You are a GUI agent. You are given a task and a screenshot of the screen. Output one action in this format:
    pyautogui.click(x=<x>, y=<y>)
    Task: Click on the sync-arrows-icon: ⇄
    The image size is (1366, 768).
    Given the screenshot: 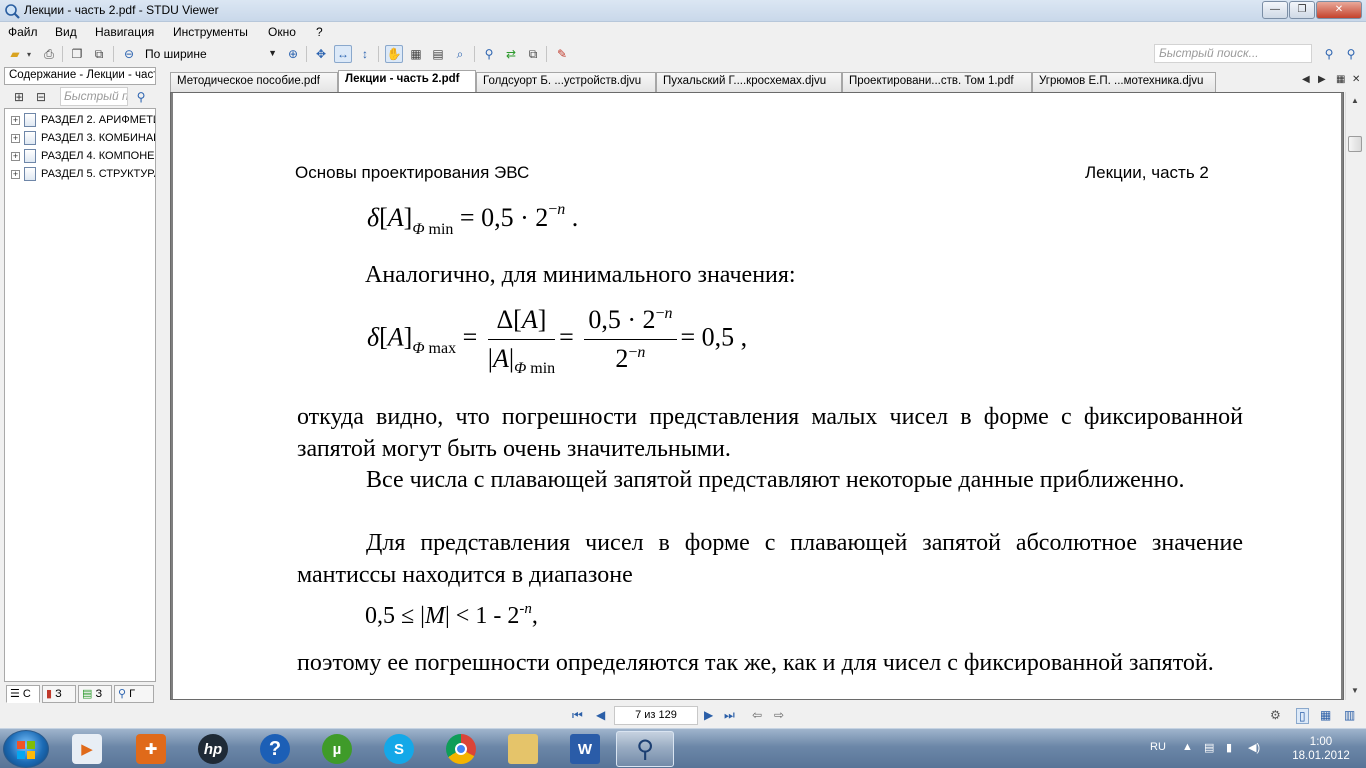 What is the action you would take?
    pyautogui.click(x=511, y=54)
    